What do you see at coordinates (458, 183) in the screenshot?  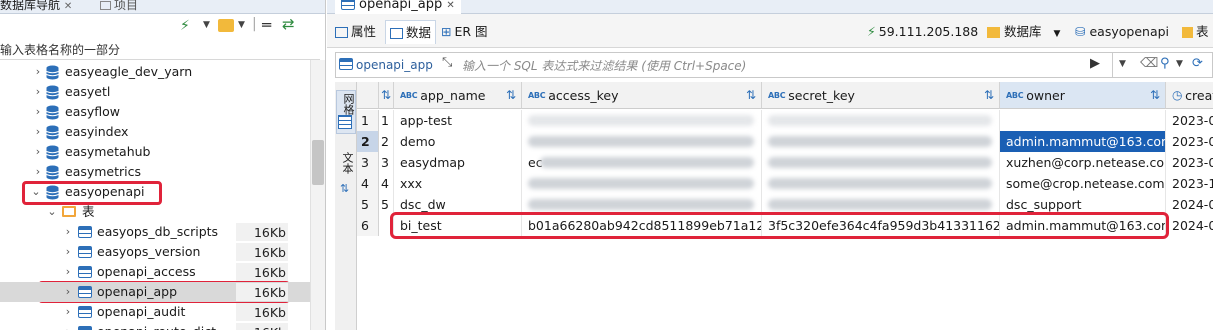 I see `table-cell-app_name: xxx` at bounding box center [458, 183].